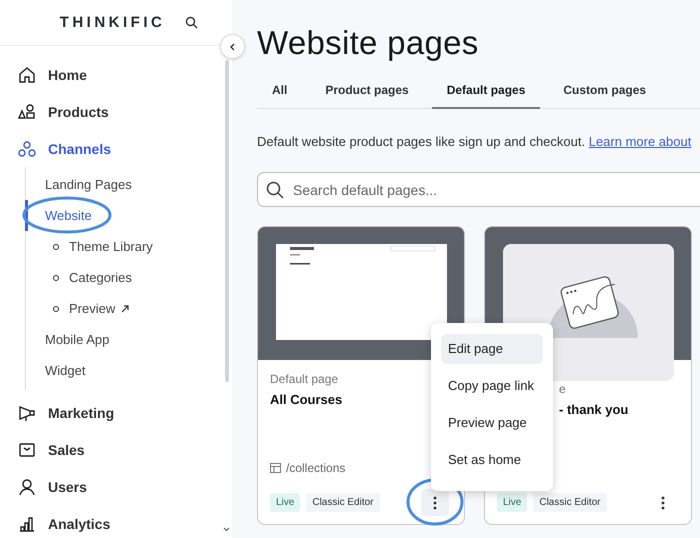 This screenshot has width=700, height=538. Describe the element at coordinates (275, 468) in the screenshot. I see `layout-icon` at that location.